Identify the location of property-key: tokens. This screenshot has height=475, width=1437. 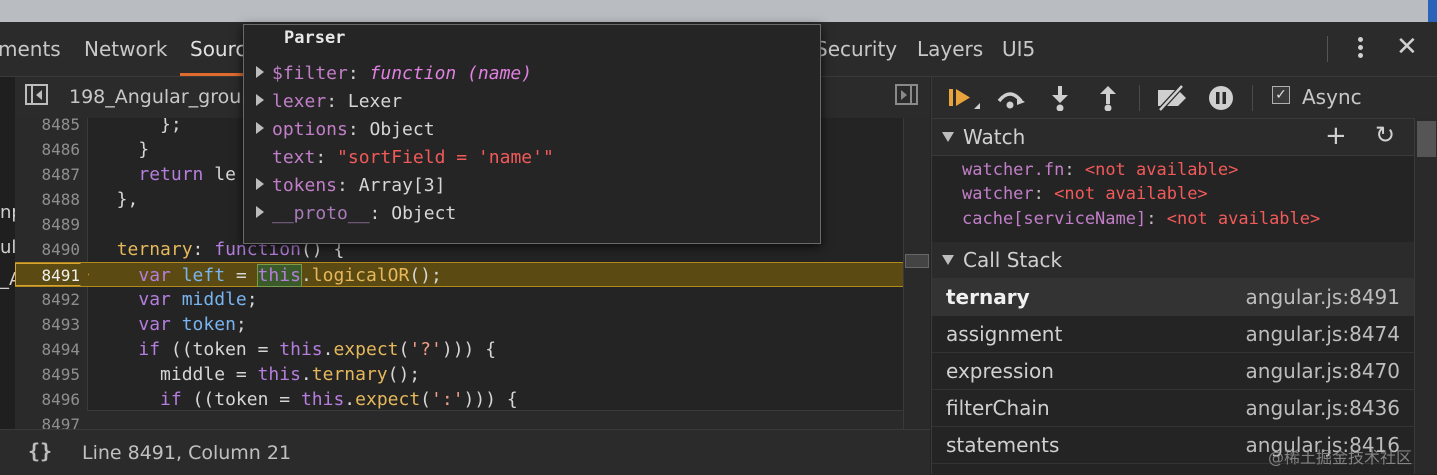
(305, 185).